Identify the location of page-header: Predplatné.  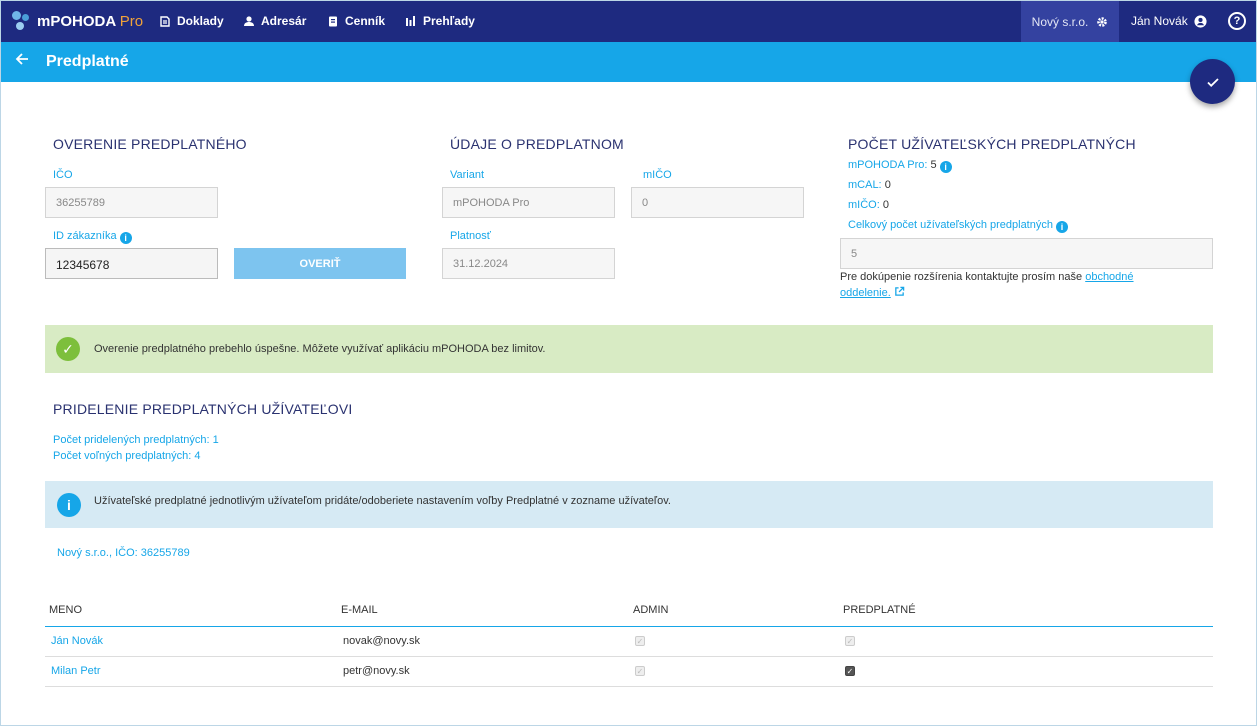
(628, 62).